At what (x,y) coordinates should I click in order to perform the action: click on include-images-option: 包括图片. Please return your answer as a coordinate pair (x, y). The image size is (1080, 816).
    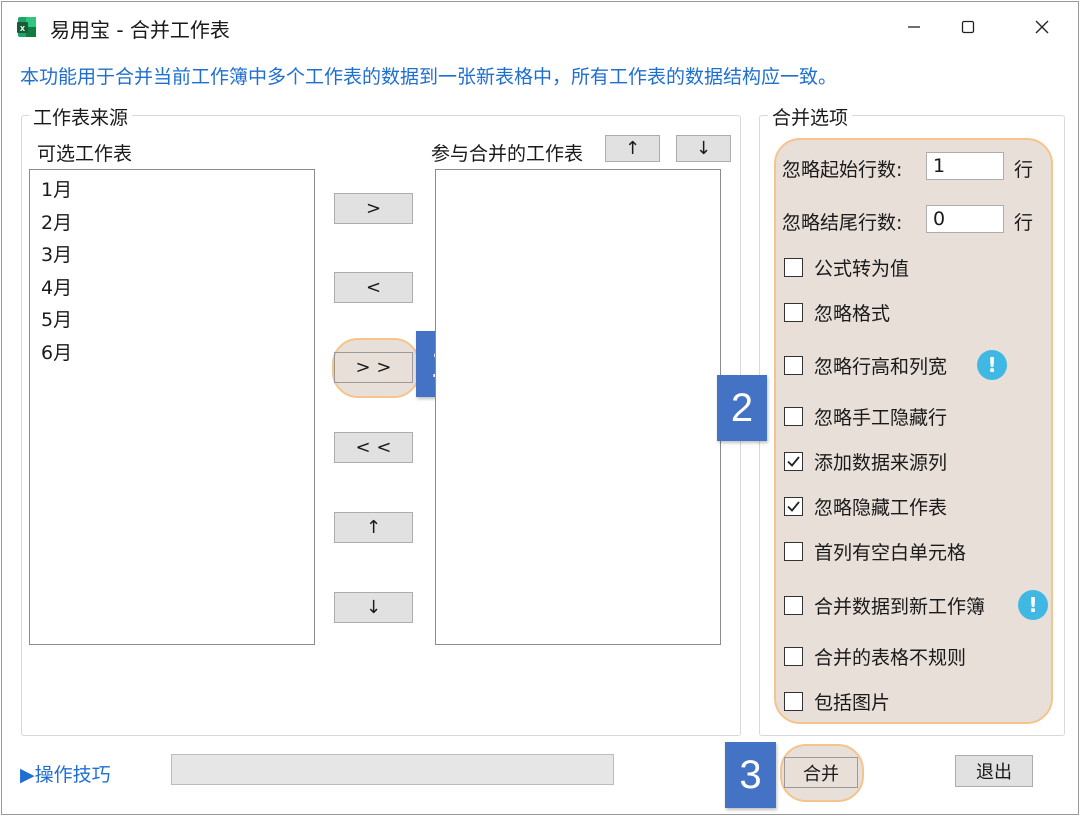
    Looking at the image, I should click on (837, 701).